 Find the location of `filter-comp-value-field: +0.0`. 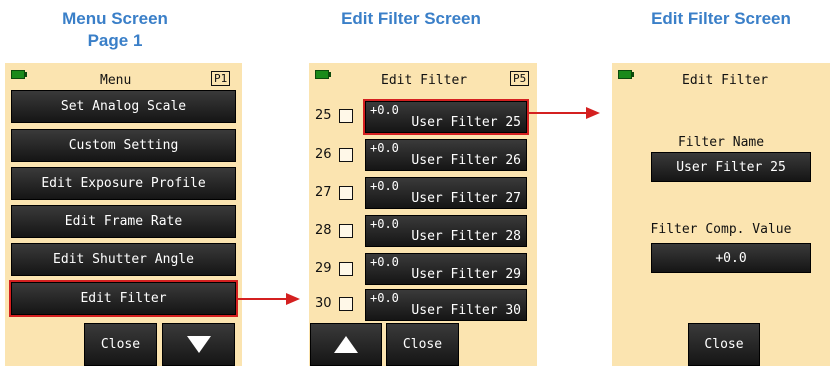

filter-comp-value-field: +0.0 is located at coordinates (731, 258).